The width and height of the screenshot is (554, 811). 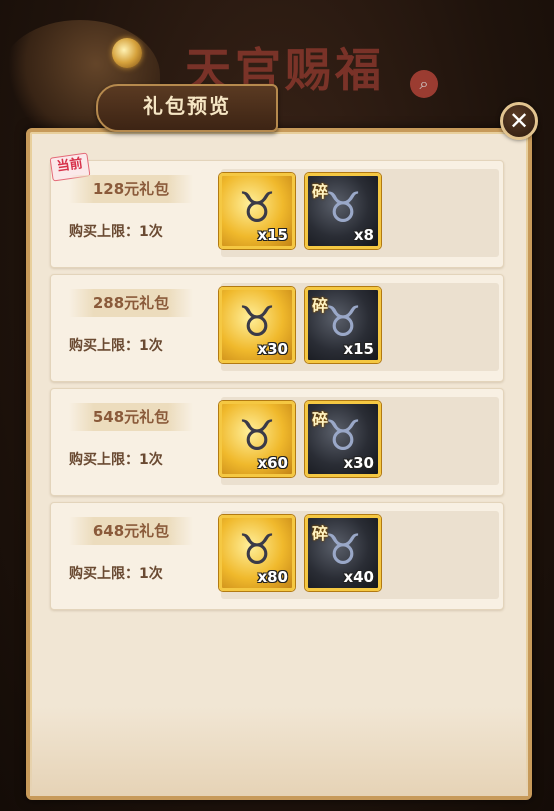 What do you see at coordinates (343, 439) in the screenshot?
I see `dark-bull-fragment-icon: ♉ 碎 x30` at bounding box center [343, 439].